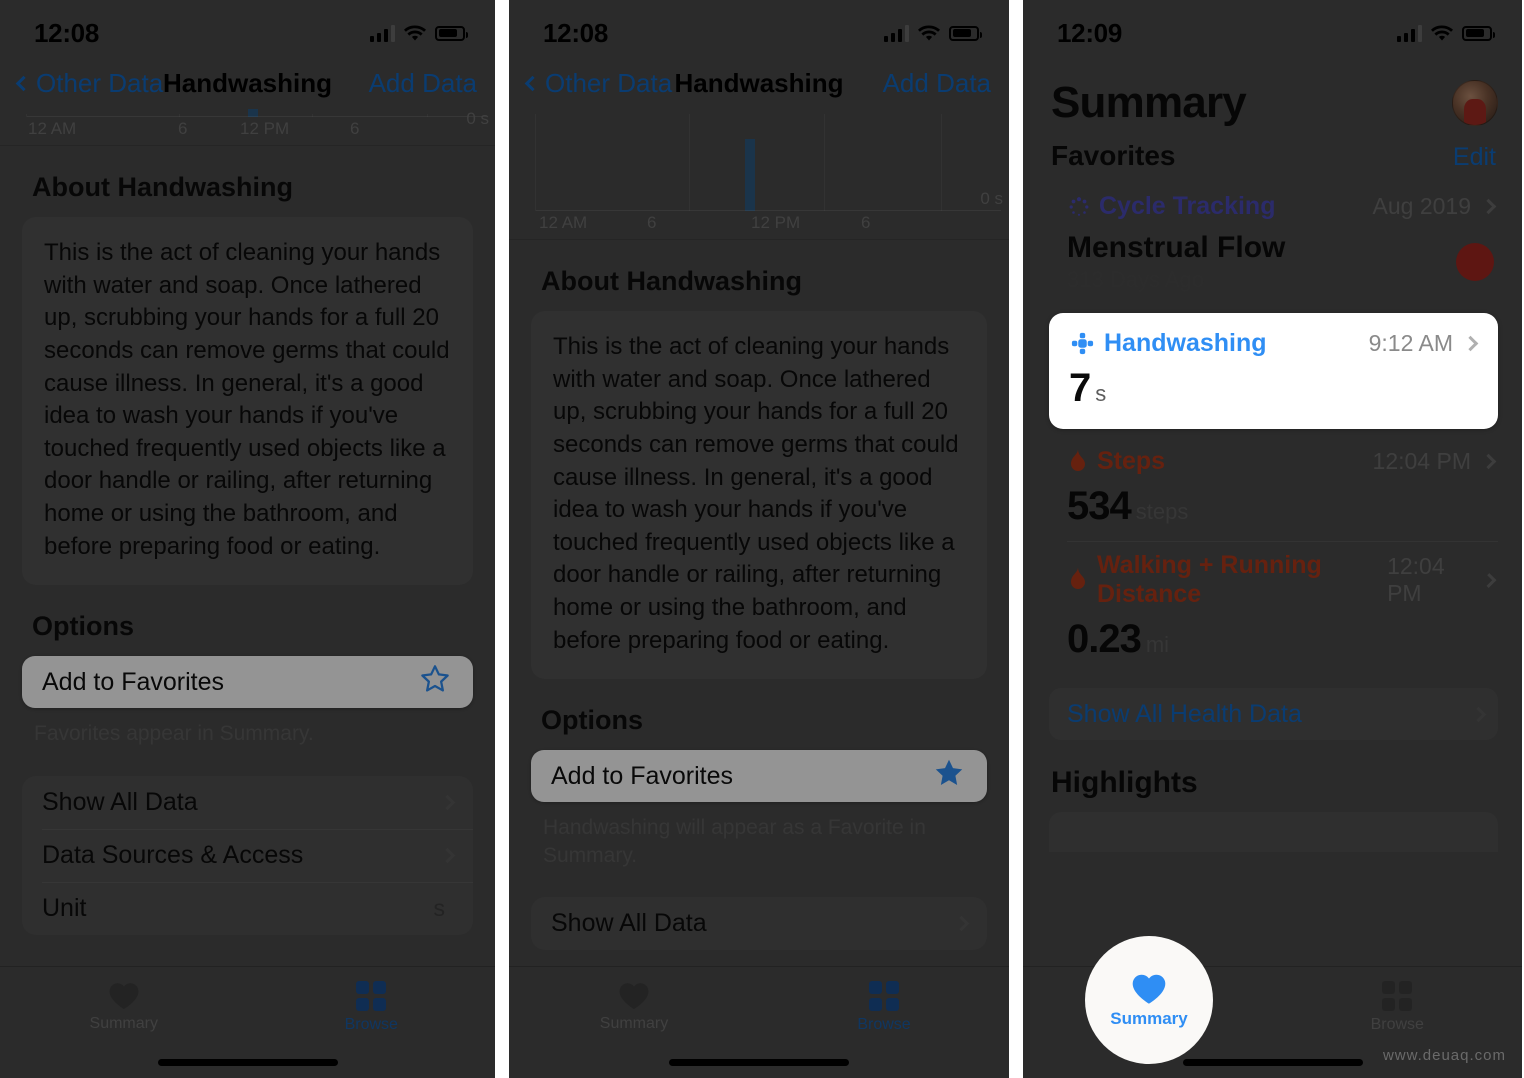  What do you see at coordinates (1273, 832) in the screenshot?
I see `highlights-card-placeholder` at bounding box center [1273, 832].